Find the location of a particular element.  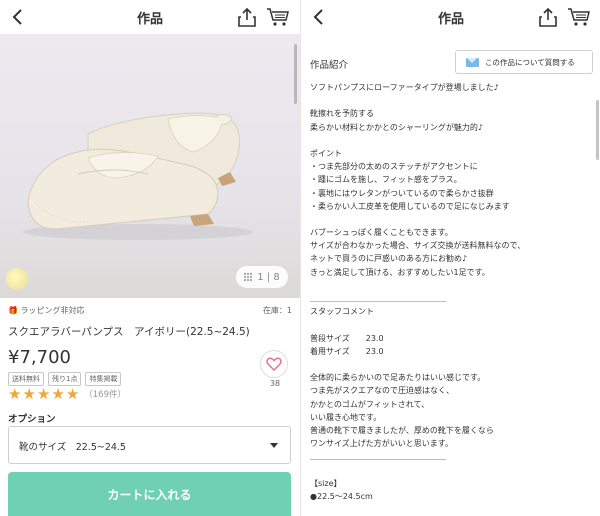

description-line: ・踵にゴムを施し、フィット感をプラス。 is located at coordinates (386, 180).